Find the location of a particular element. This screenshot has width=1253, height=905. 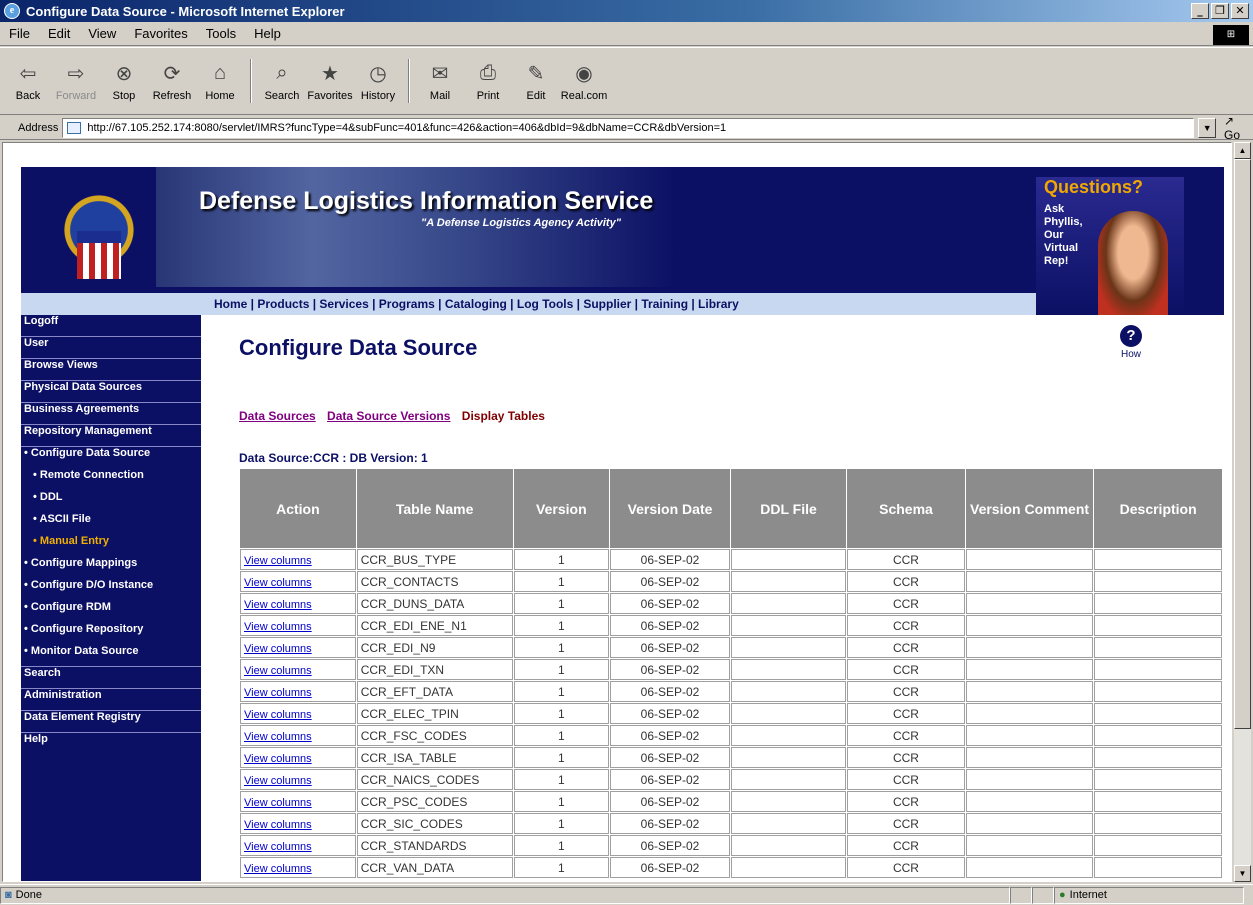

go-button: ↗ Go is located at coordinates (1234, 128).